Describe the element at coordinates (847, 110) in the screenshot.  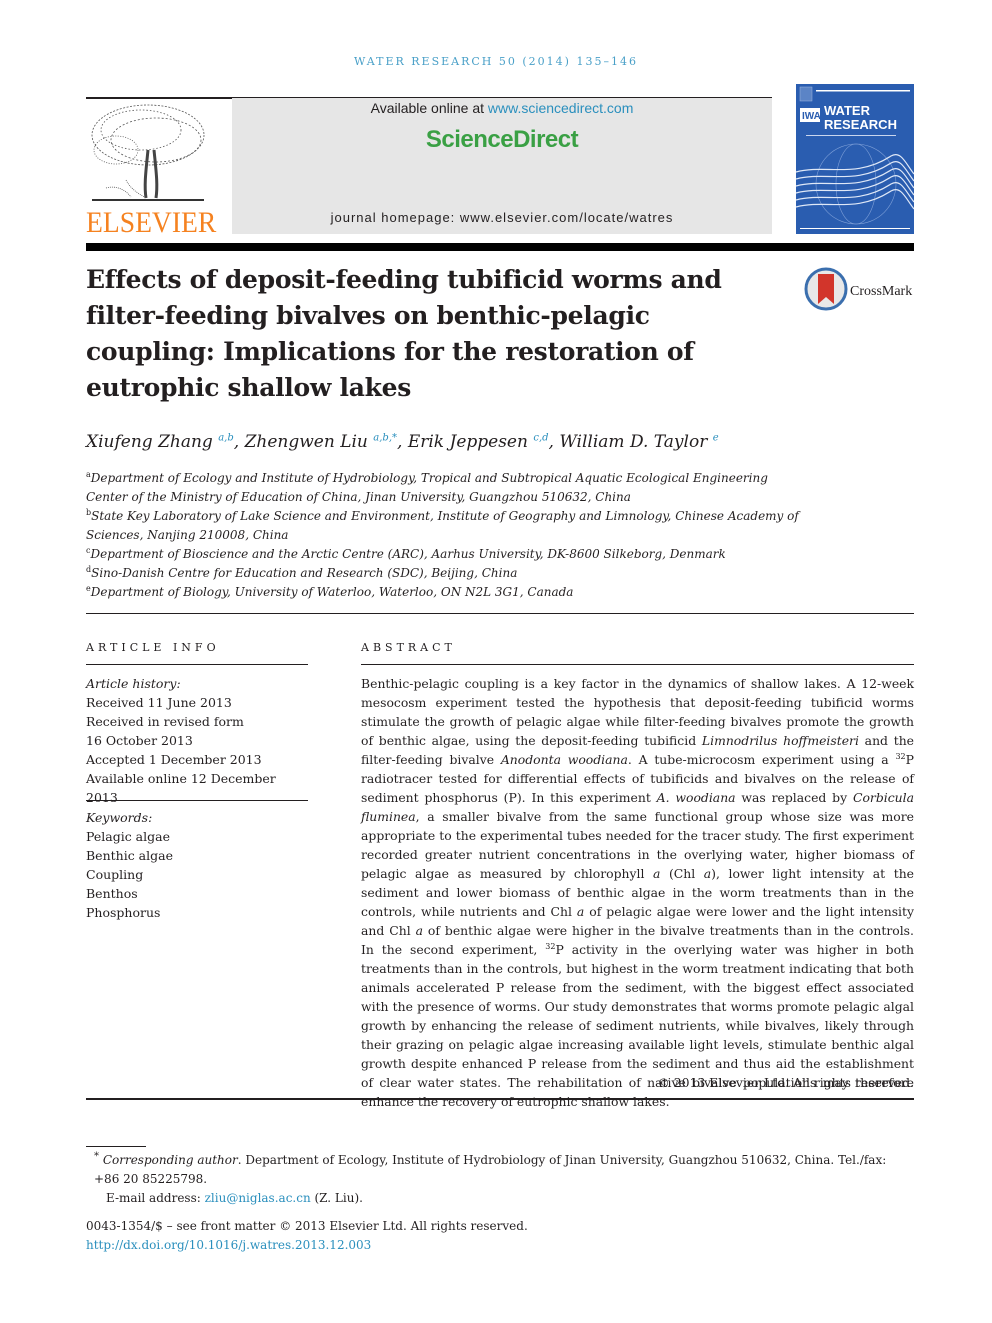
I see `cover-title-1: WATER` at that location.